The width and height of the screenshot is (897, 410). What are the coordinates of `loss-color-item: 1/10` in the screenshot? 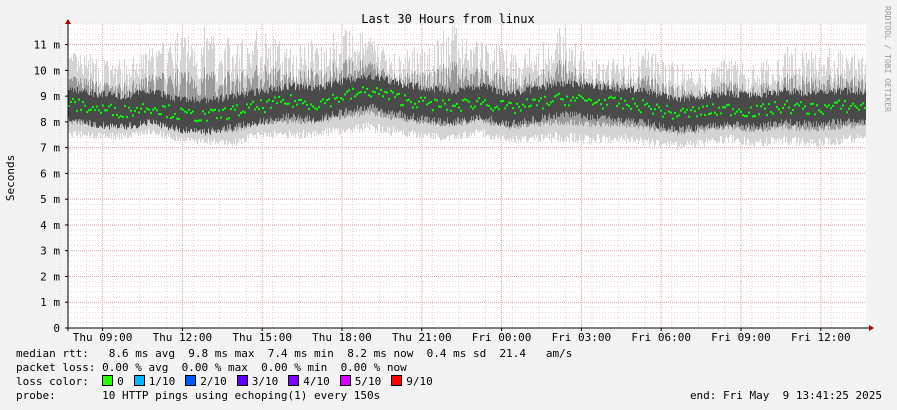 It's located at (154, 381).